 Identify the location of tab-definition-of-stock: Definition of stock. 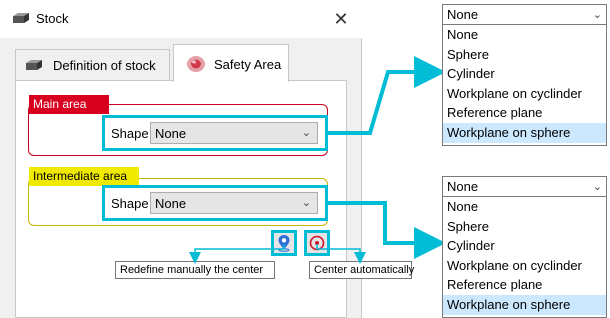
(92, 65).